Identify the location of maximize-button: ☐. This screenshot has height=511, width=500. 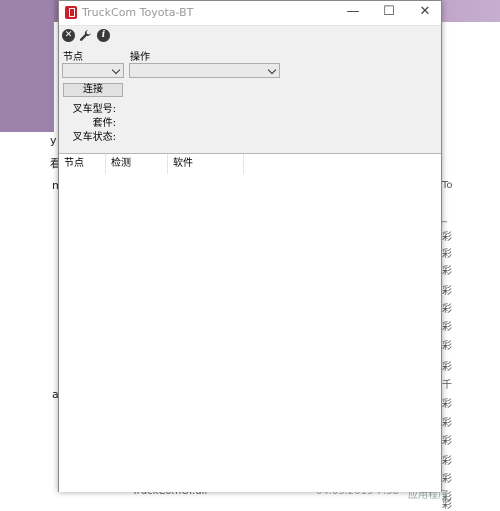
(389, 13).